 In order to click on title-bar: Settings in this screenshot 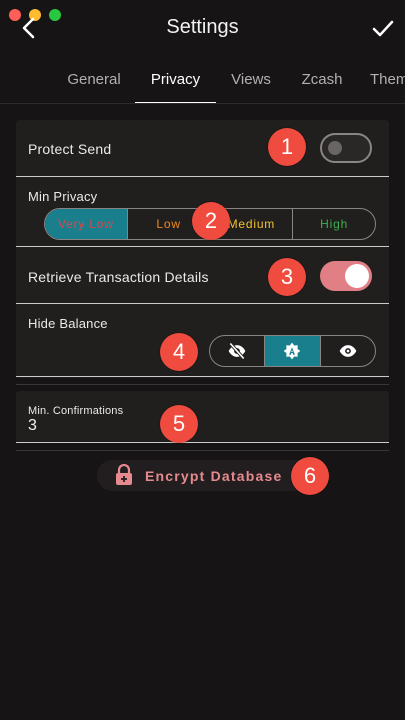, I will do `click(202, 28)`.